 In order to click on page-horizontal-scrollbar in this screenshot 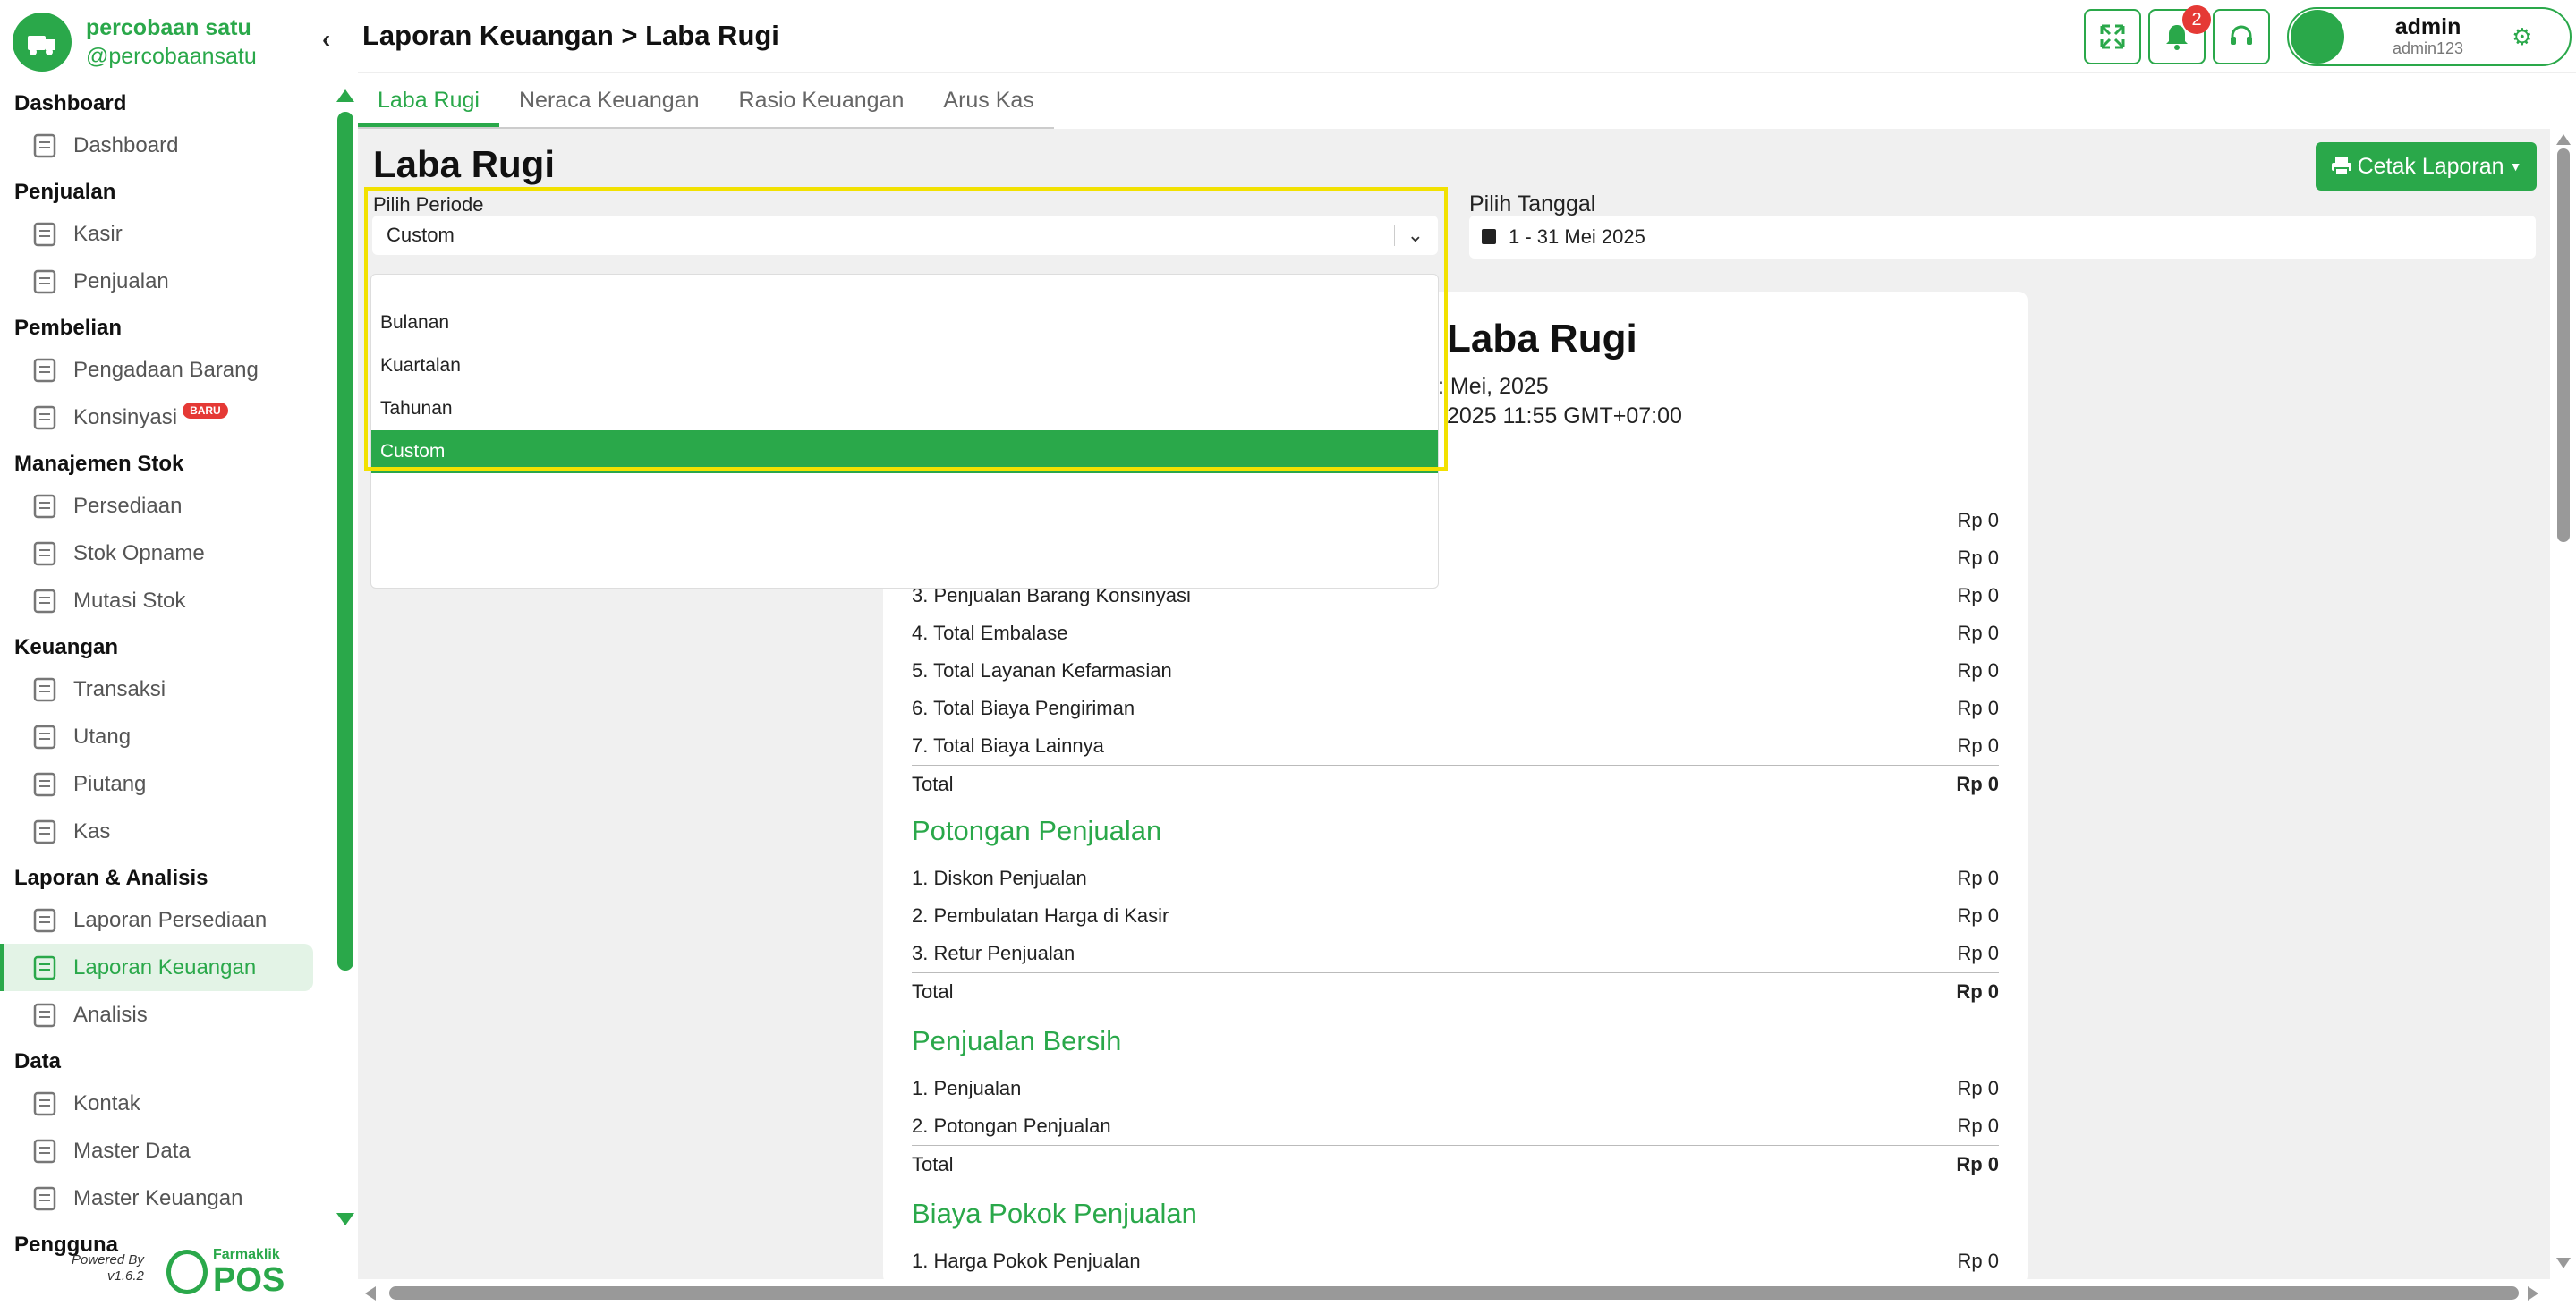, I will do `click(1467, 1292)`.